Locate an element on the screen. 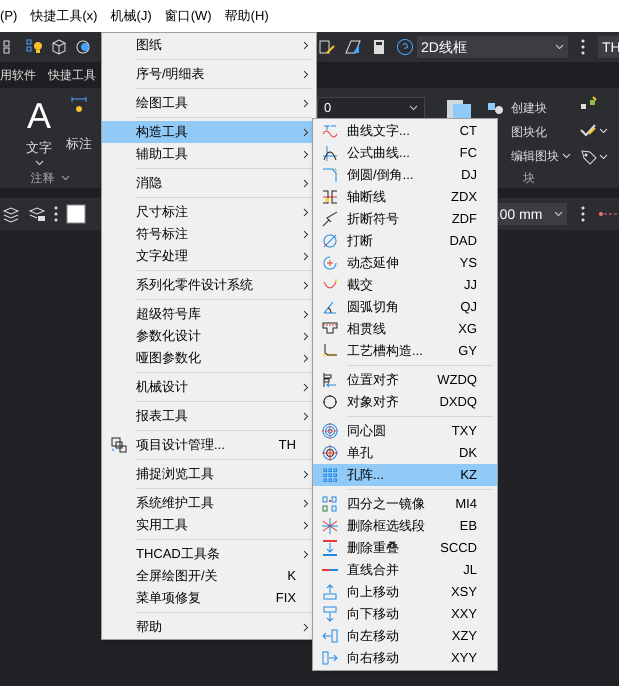 The height and width of the screenshot is (686, 619). text-tool-label: 文字 is located at coordinates (39, 148).